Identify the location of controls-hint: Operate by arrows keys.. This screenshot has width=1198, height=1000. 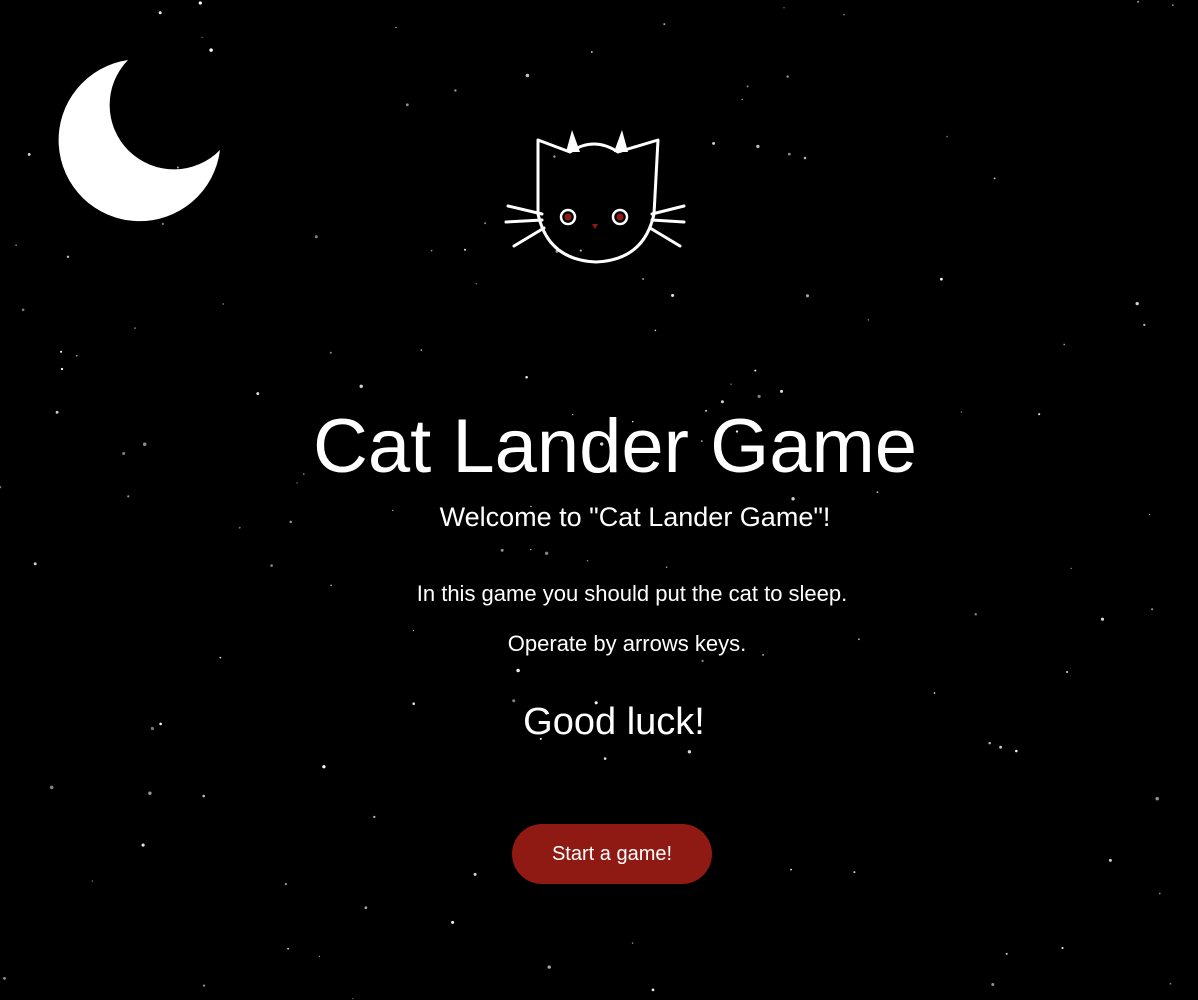
(627, 643).